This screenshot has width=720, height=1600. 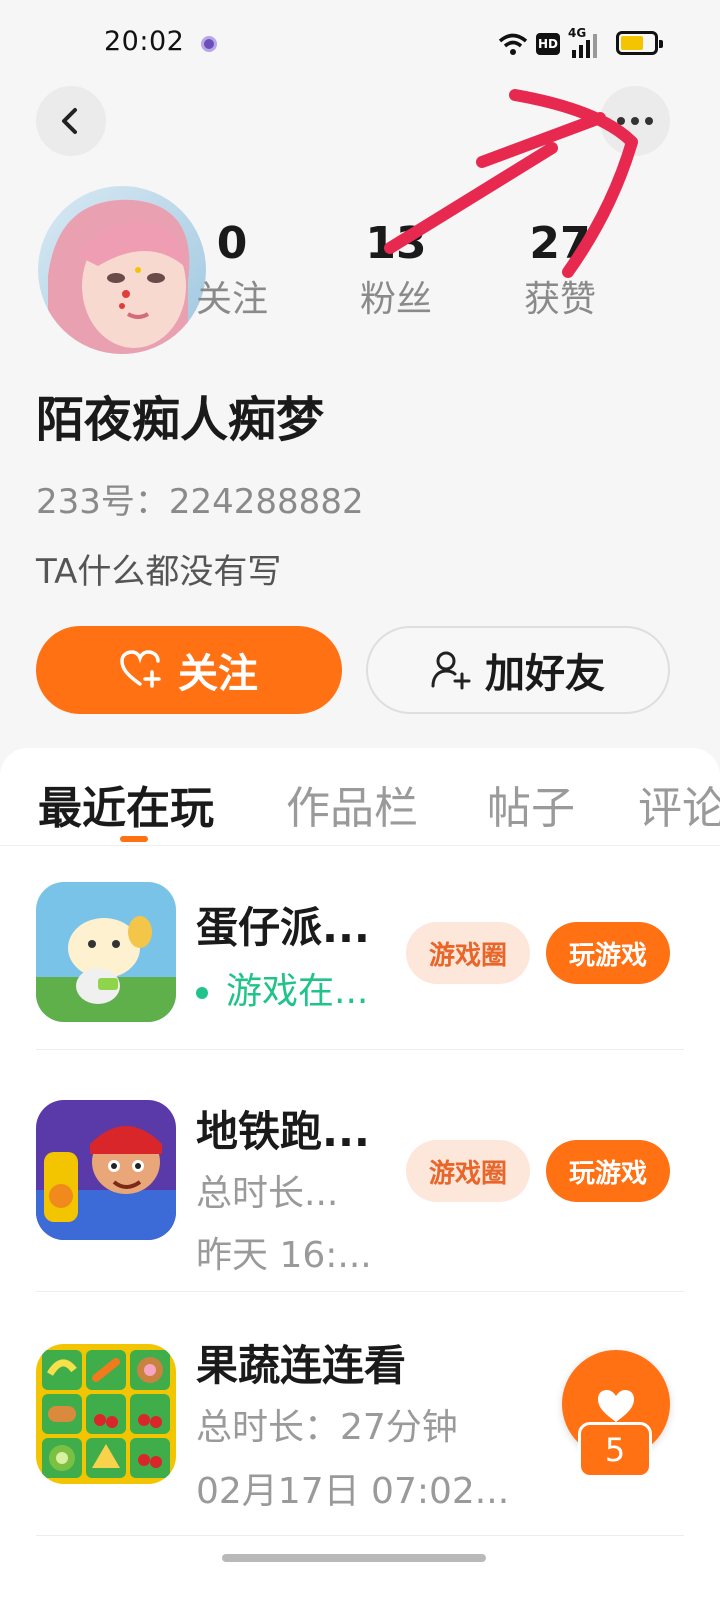 What do you see at coordinates (560, 243) in the screenshot?
I see `stat-likes-value: 27` at bounding box center [560, 243].